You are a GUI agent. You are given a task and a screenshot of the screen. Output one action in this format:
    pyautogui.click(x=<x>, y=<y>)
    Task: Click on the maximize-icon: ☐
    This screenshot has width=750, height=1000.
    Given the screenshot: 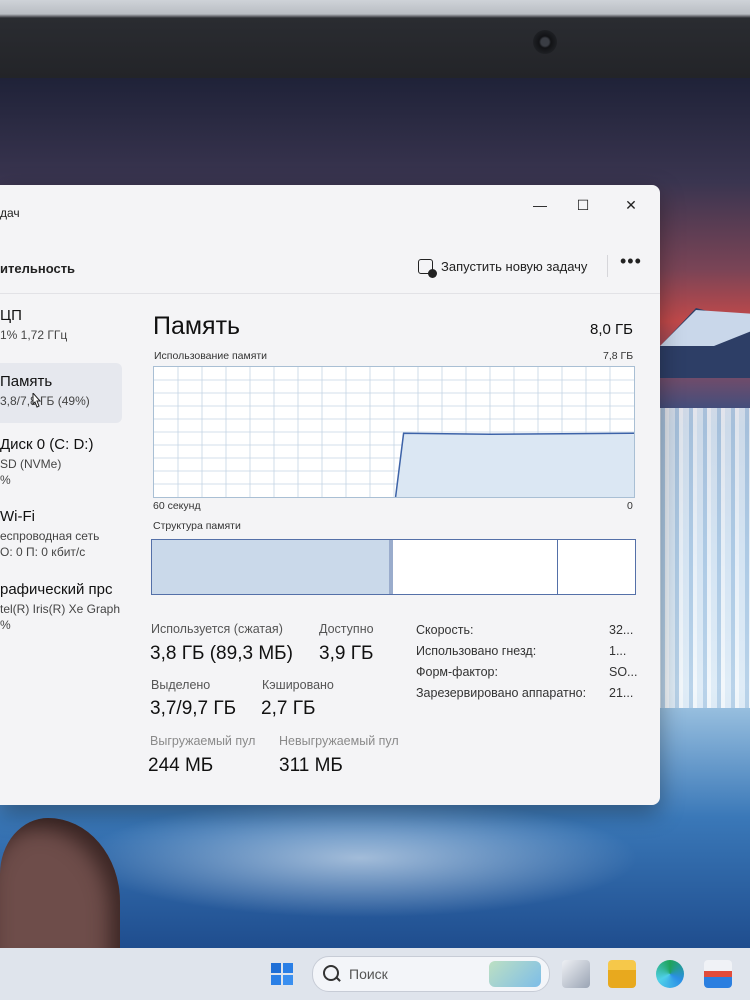 What is the action you would take?
    pyautogui.click(x=583, y=204)
    